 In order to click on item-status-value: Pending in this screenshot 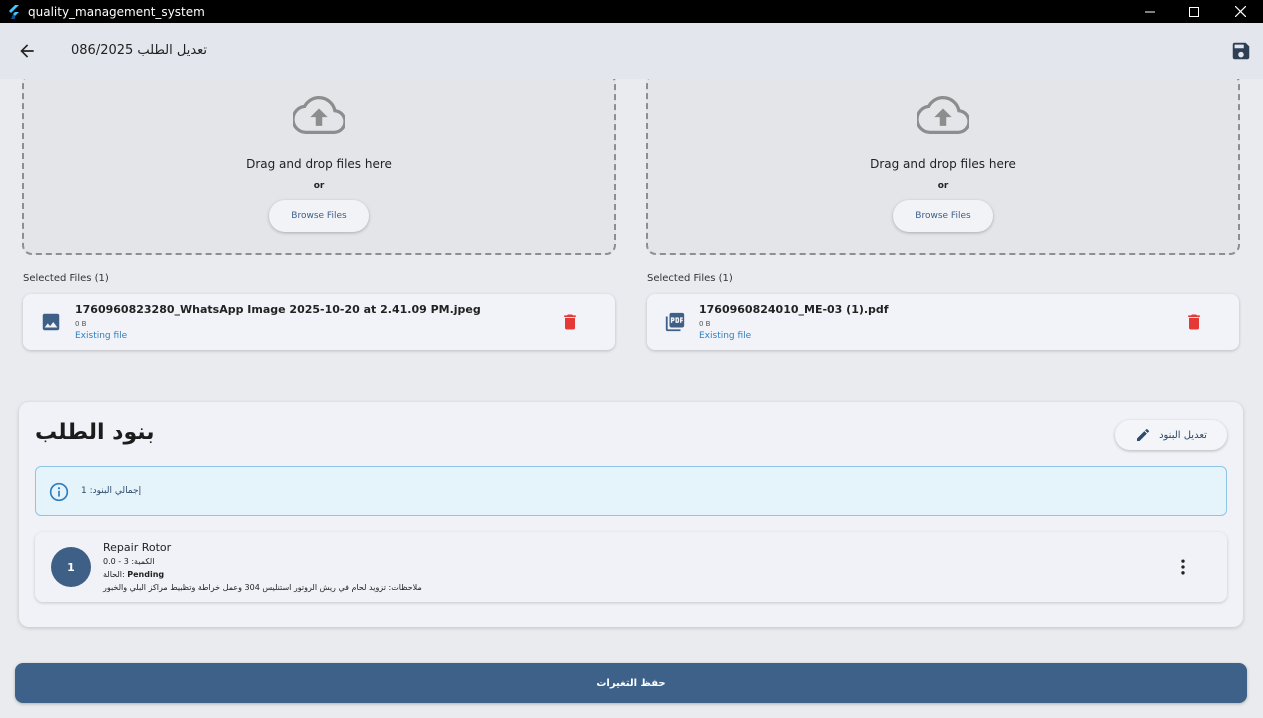, I will do `click(146, 574)`.